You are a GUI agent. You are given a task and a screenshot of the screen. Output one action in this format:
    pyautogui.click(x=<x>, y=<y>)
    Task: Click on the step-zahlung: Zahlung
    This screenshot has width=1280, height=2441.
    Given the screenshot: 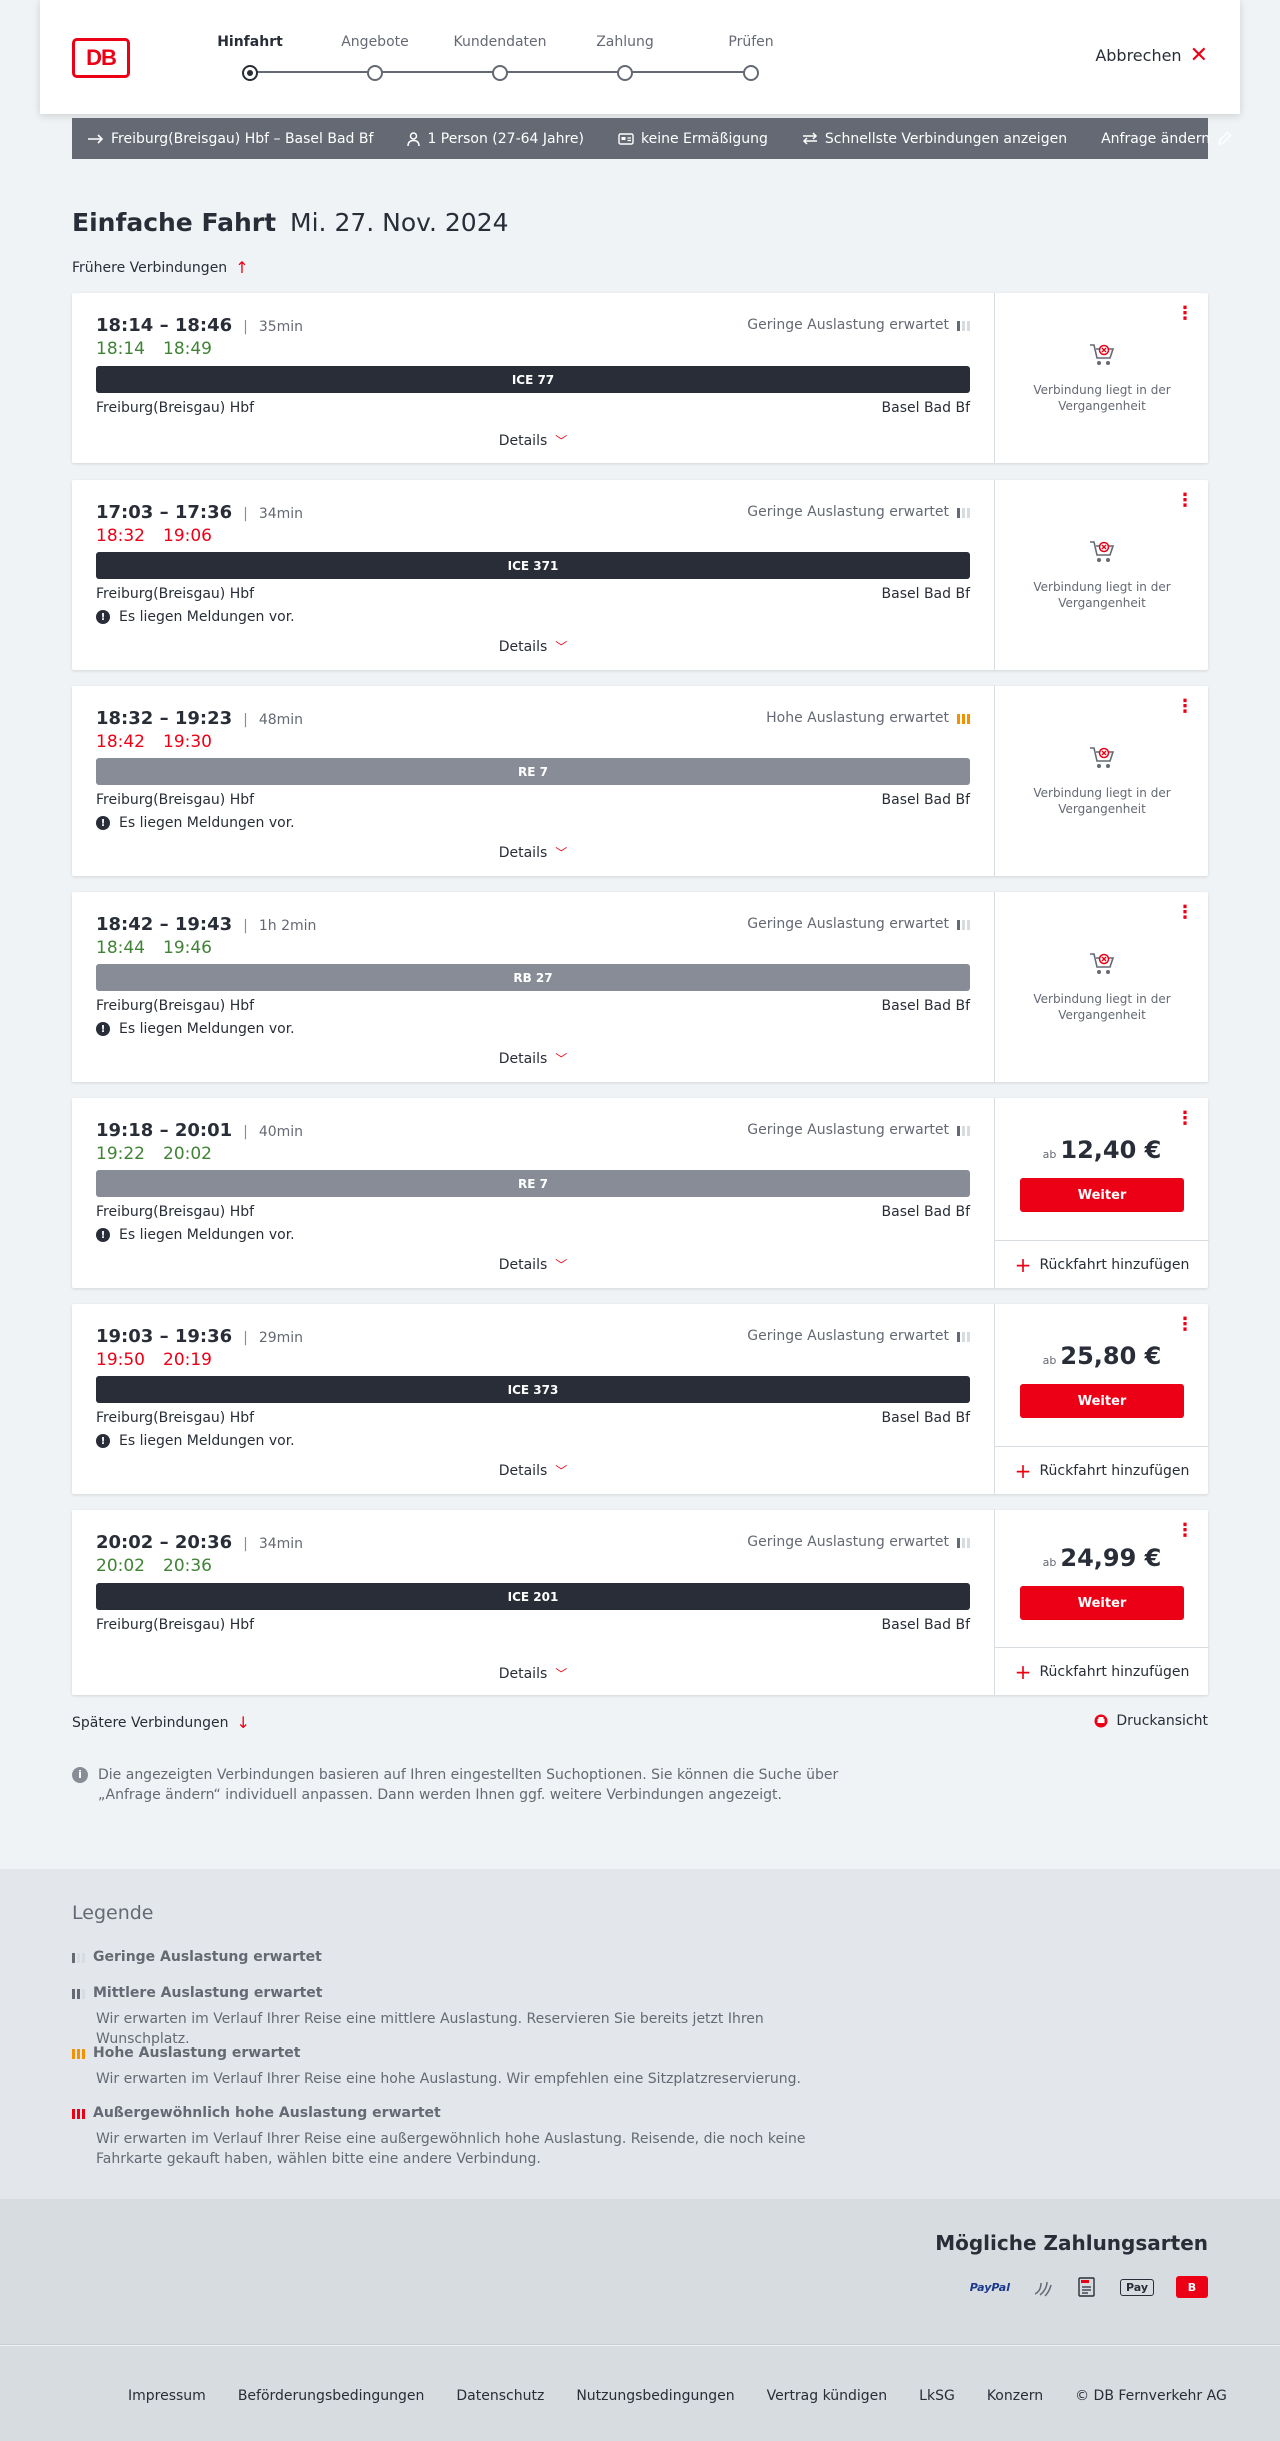 What is the action you would take?
    pyautogui.click(x=625, y=57)
    